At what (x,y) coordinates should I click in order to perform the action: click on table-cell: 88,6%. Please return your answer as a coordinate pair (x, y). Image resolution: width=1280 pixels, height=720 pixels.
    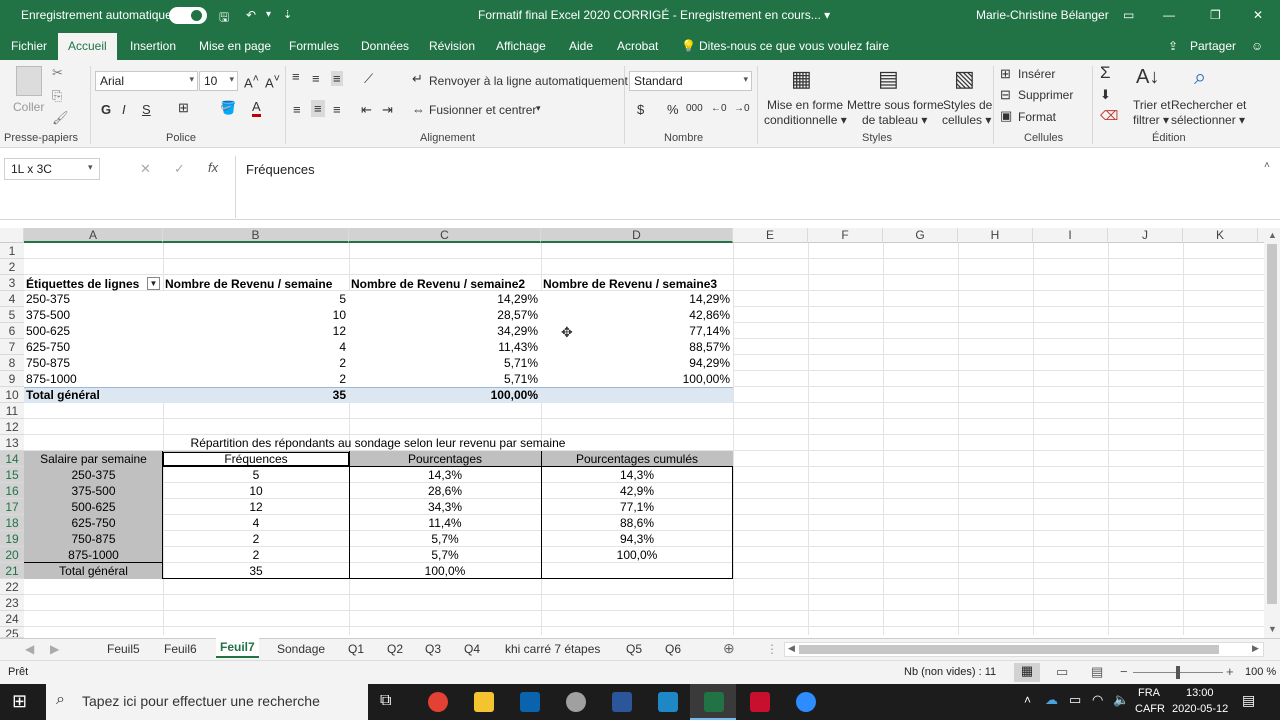
    Looking at the image, I should click on (637, 523).